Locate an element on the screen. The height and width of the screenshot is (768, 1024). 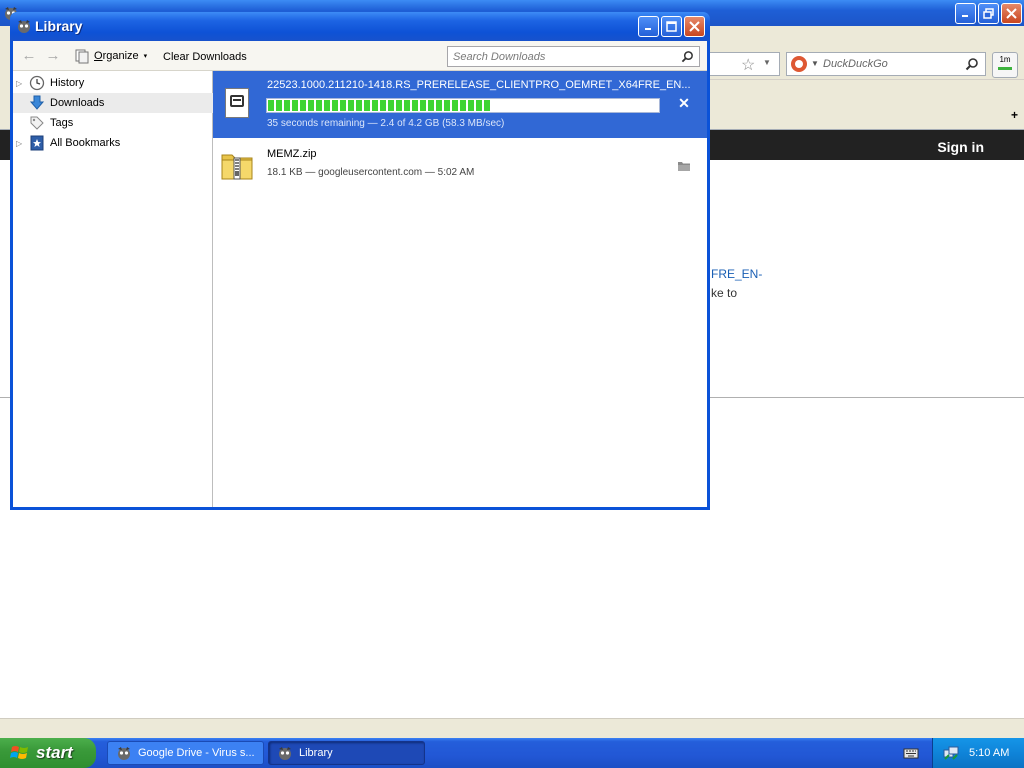
maximize-icon is located at coordinates (671, 26).